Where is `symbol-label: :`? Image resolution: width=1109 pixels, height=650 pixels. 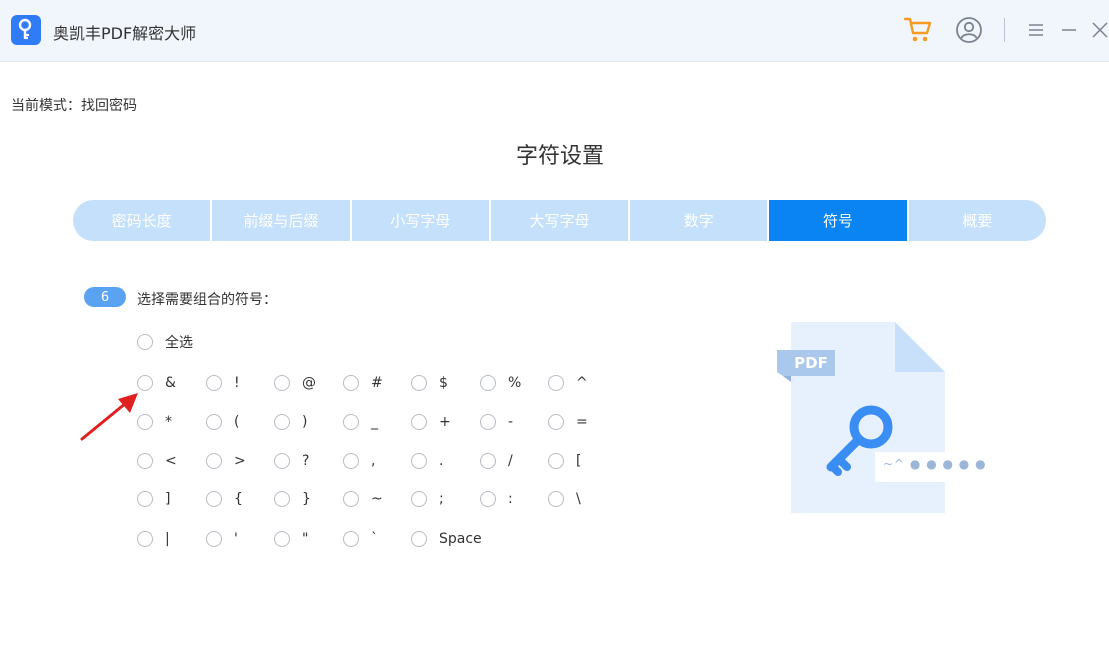
symbol-label: : is located at coordinates (510, 499).